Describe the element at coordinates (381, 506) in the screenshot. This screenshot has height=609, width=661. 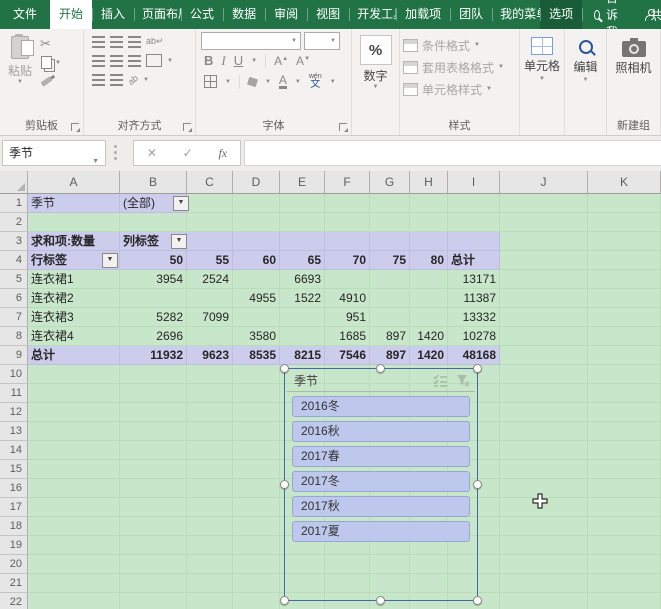
I see `slicer-item-2017秋: 2017秋` at that location.